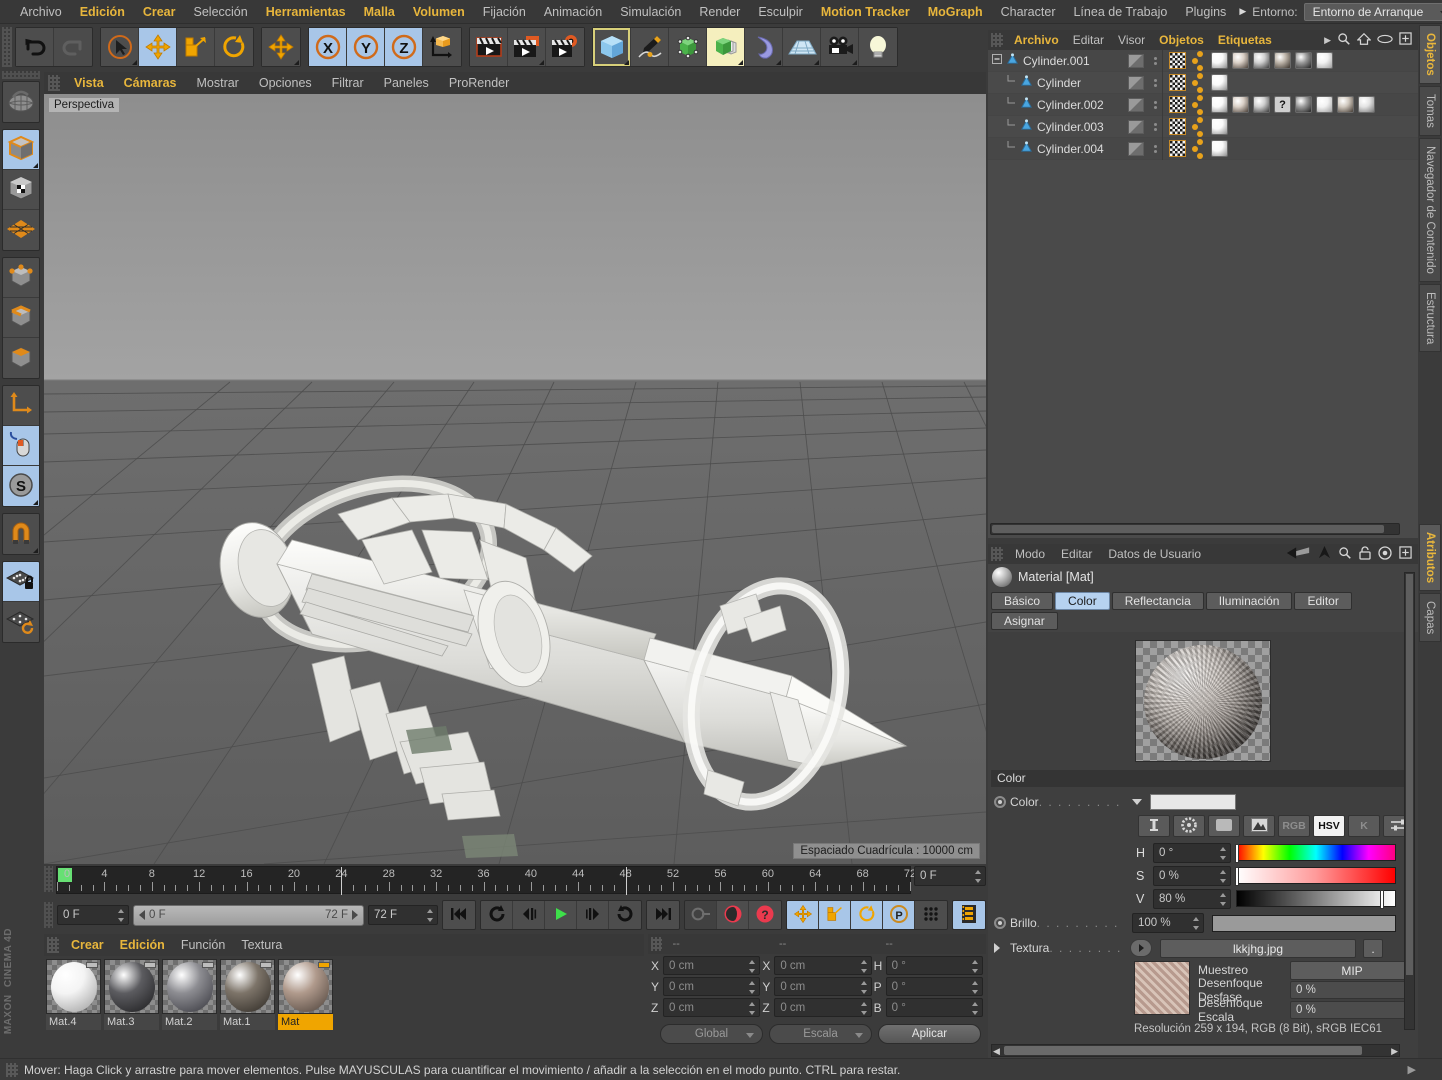  What do you see at coordinates (73, 994) in the screenshot?
I see `material-item: Mat.4` at bounding box center [73, 994].